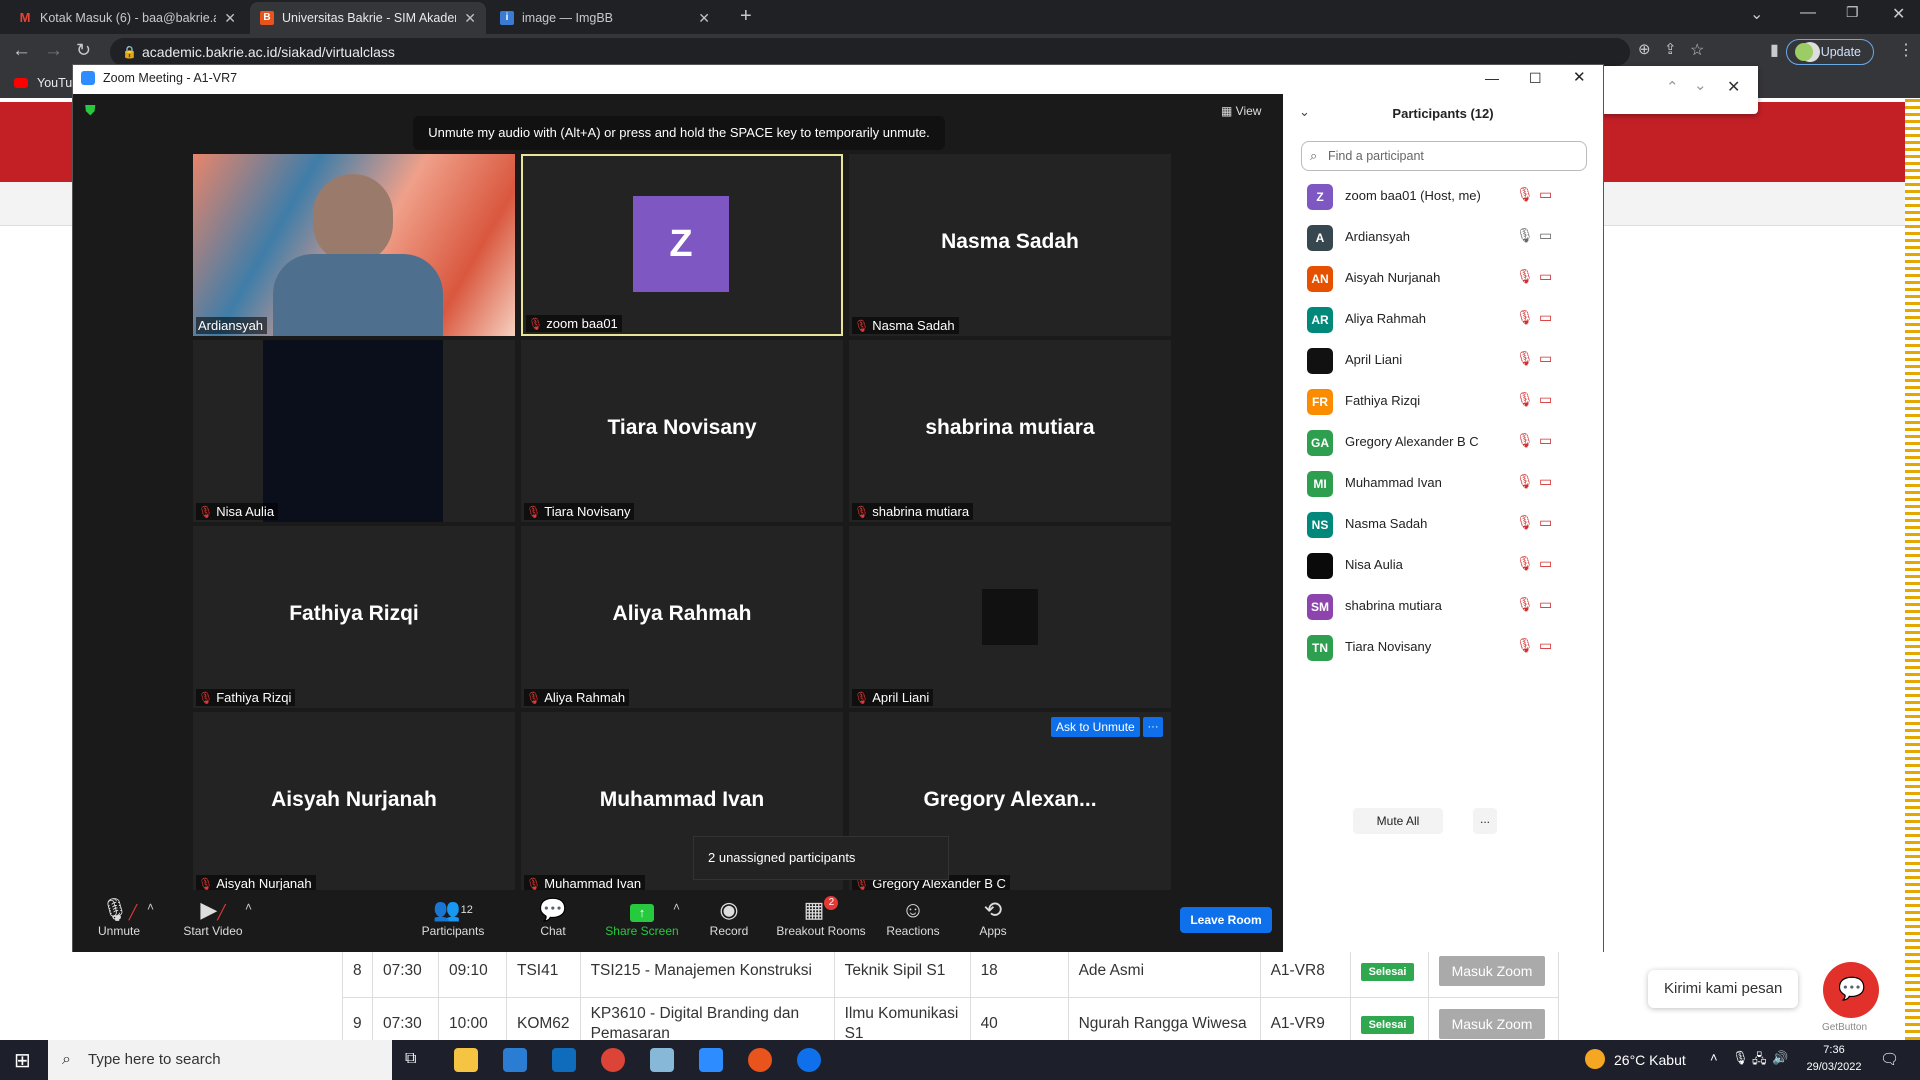 This screenshot has width=1920, height=1080. I want to click on weather-text: 26°C Kabut, so click(1650, 1060).